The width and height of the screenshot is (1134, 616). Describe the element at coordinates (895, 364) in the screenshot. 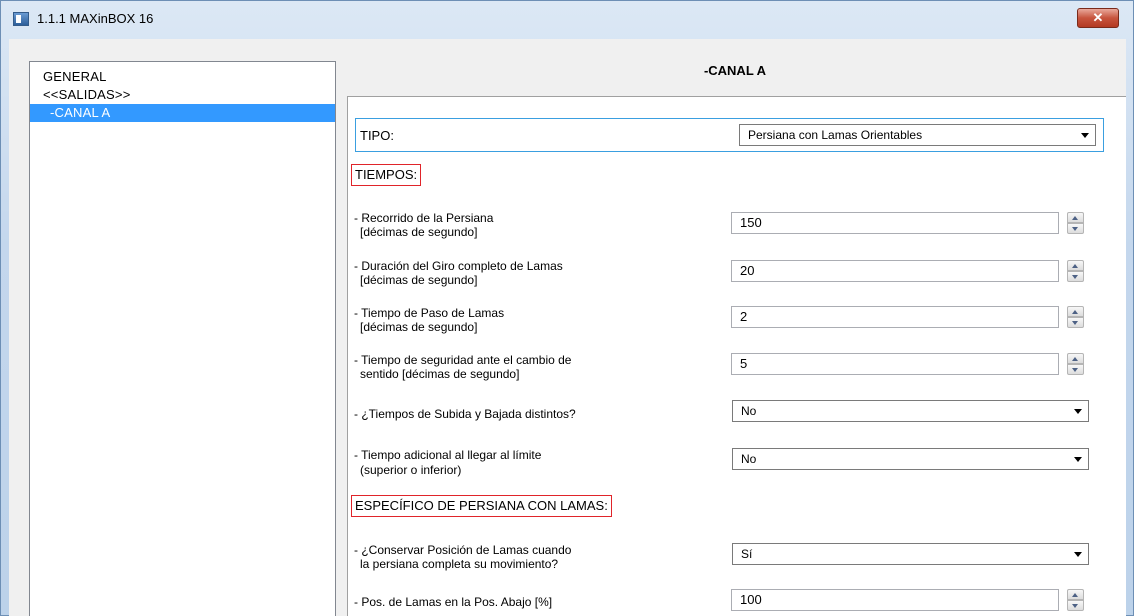

I see `seguridad-input: 5` at that location.